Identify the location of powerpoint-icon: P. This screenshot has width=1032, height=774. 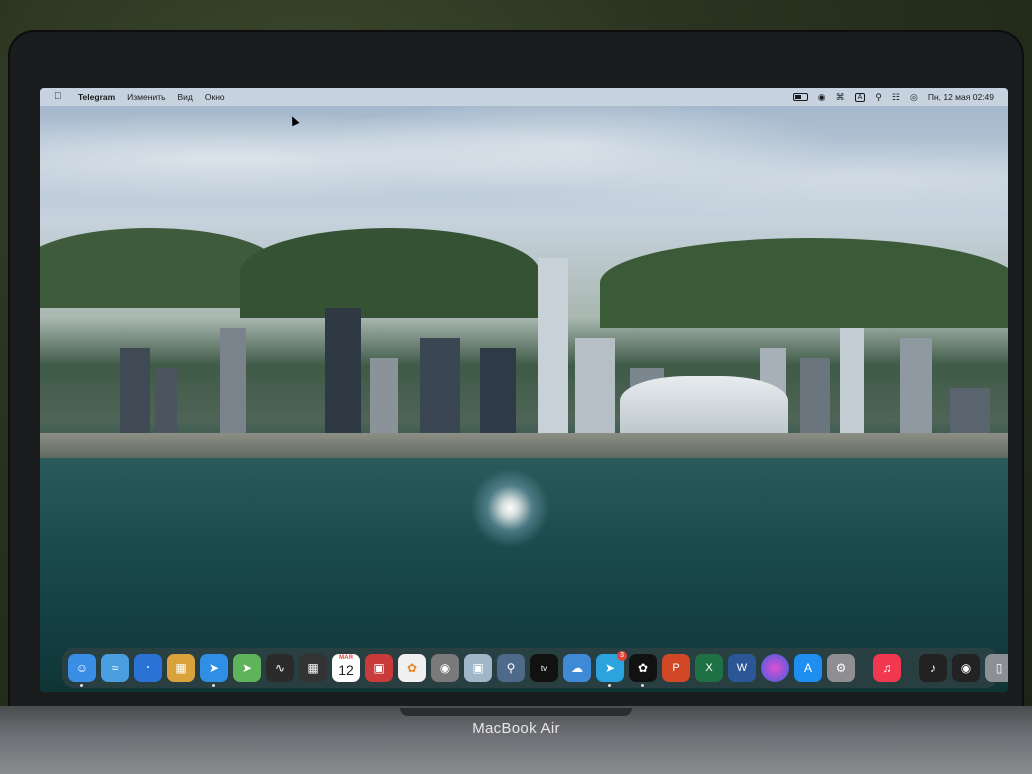
(676, 668).